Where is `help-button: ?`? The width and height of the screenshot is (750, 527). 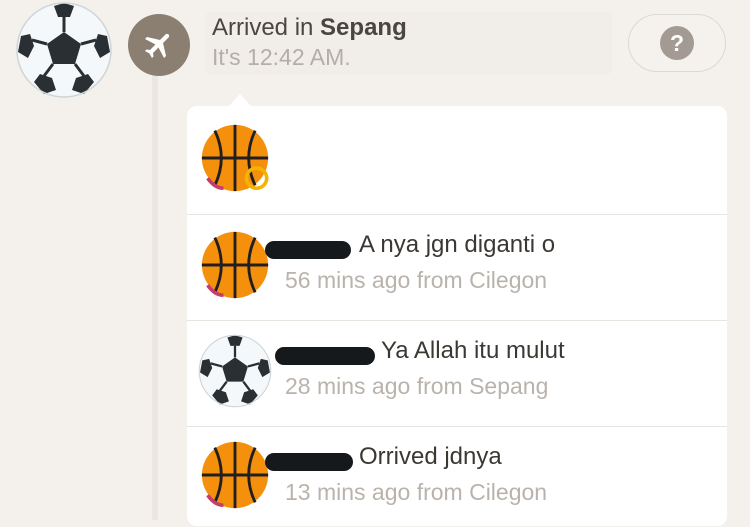 help-button: ? is located at coordinates (677, 43).